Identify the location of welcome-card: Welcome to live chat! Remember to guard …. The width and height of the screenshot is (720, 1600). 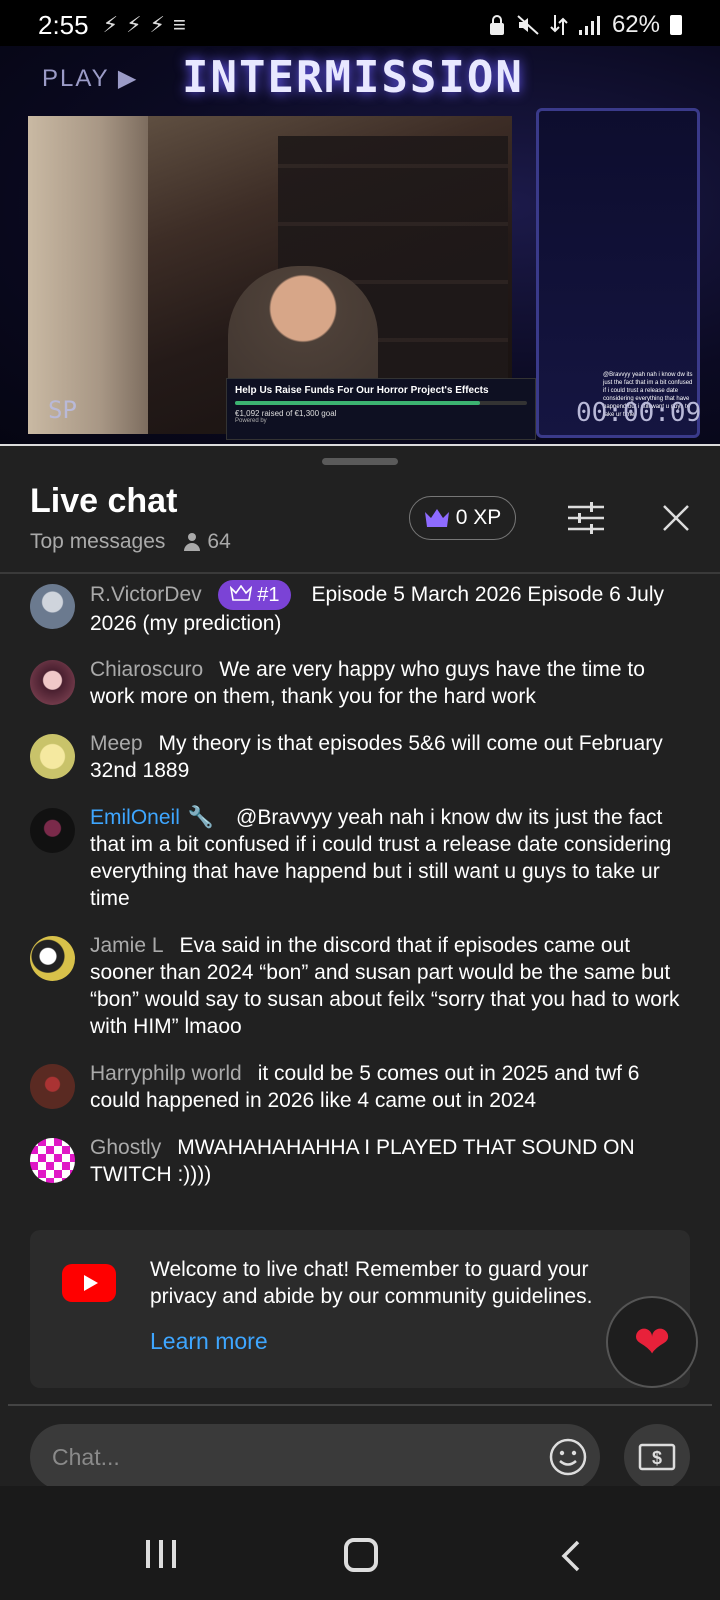
(360, 1309).